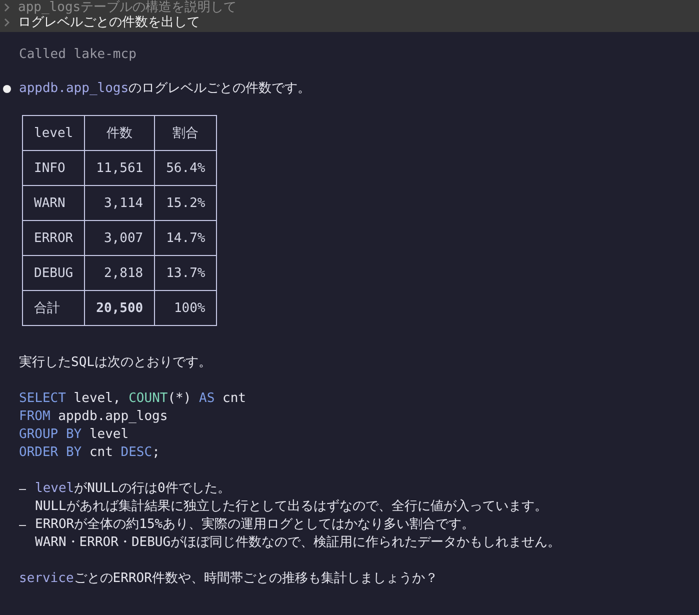 The width and height of the screenshot is (699, 615). I want to click on sql-code-line: GROUP BY level, so click(74, 435).